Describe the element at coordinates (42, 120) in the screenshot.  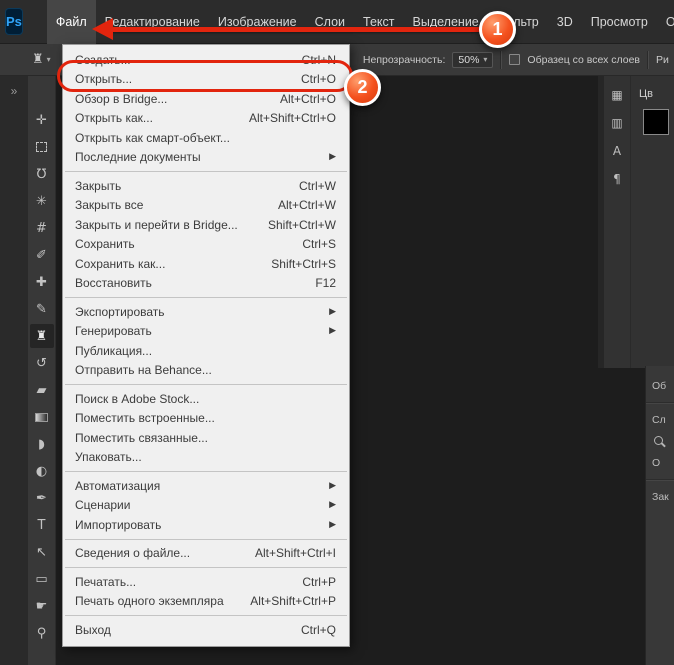
I see `tool-move: ✛` at that location.